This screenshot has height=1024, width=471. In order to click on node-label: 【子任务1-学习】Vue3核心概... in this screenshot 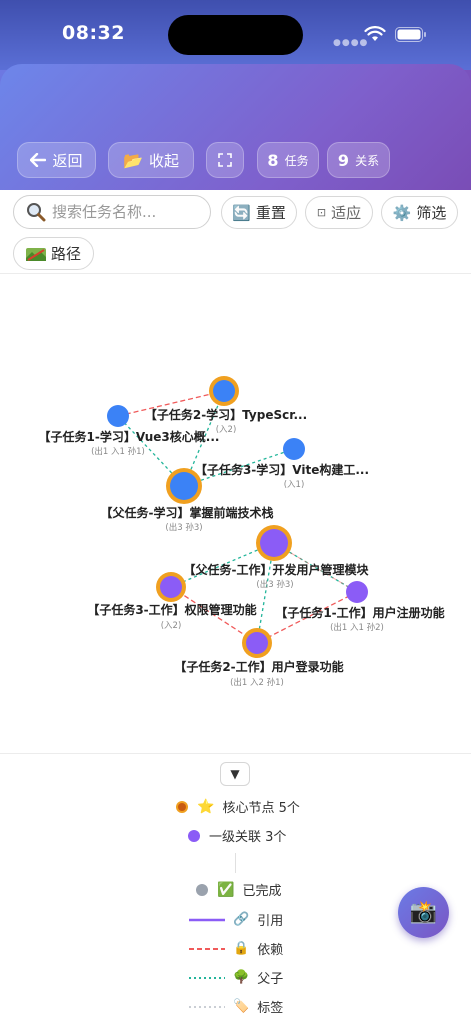, I will do `click(129, 436)`.